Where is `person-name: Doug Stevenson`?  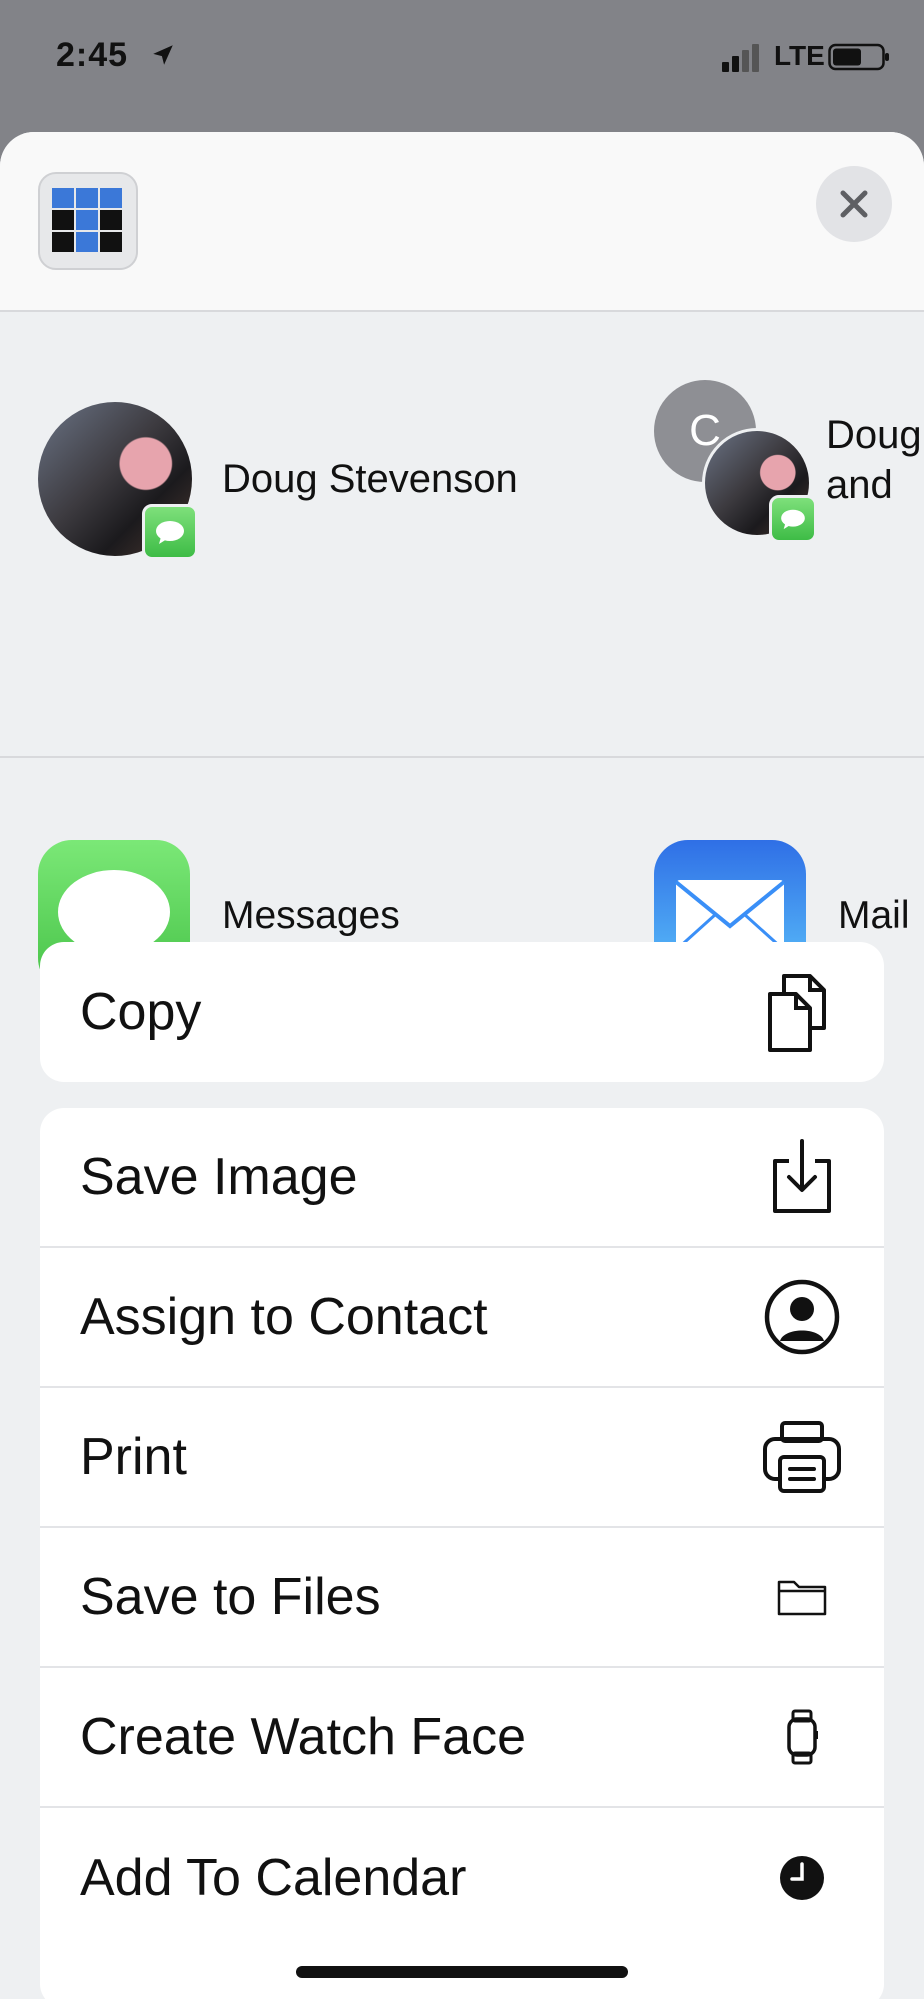 person-name: Doug Stevenson is located at coordinates (370, 479).